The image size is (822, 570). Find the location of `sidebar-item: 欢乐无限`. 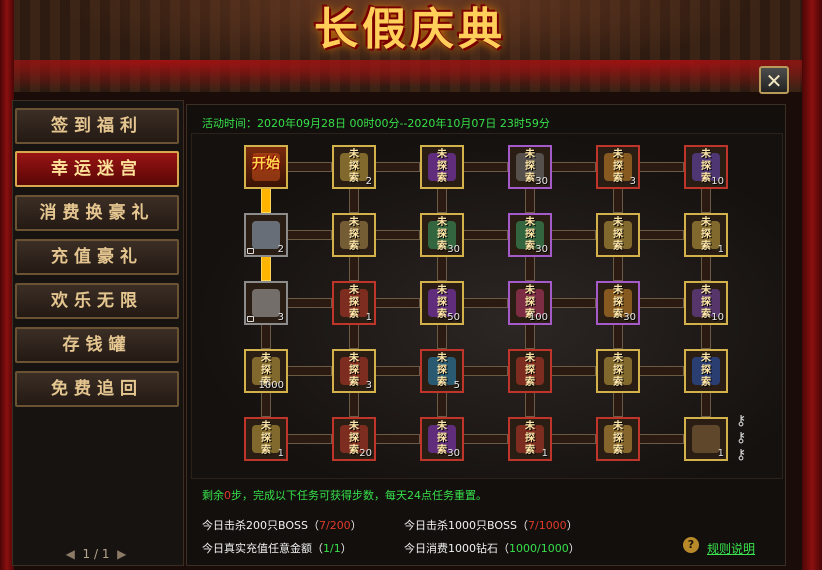

sidebar-item: 欢乐无限 is located at coordinates (97, 301).